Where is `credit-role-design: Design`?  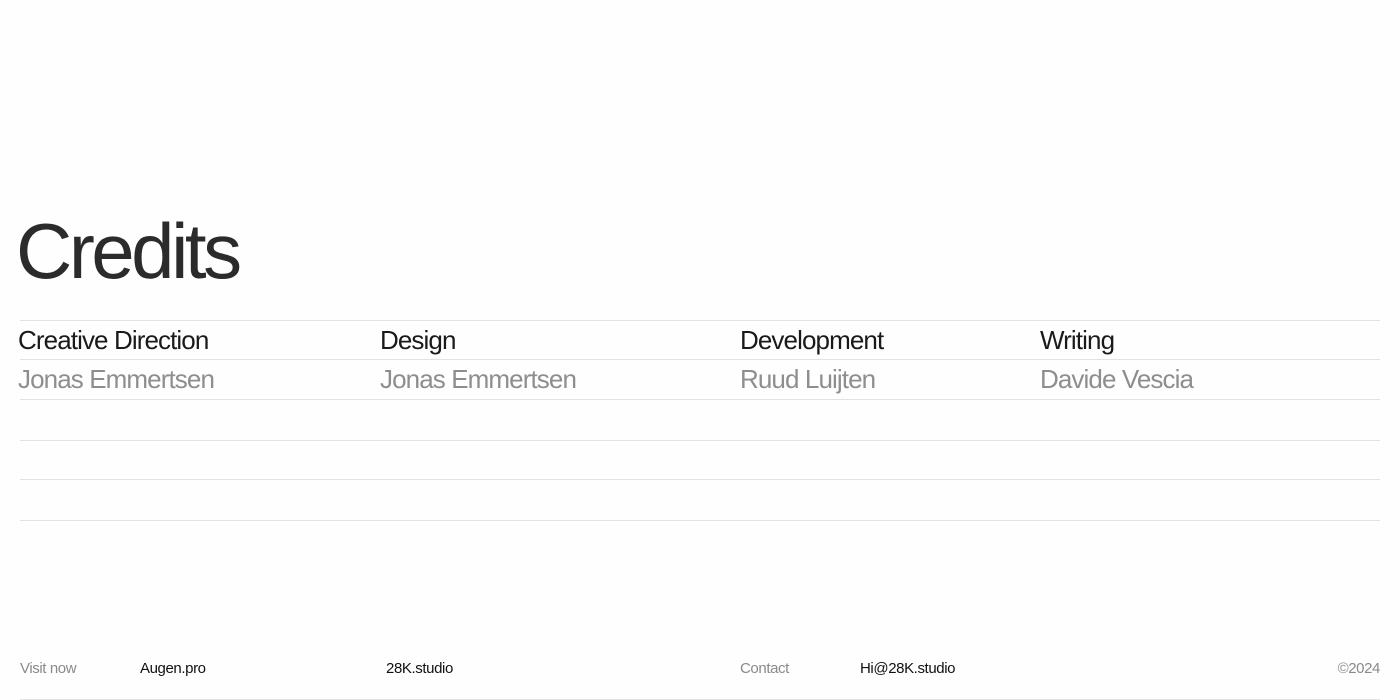 credit-role-design: Design is located at coordinates (418, 340).